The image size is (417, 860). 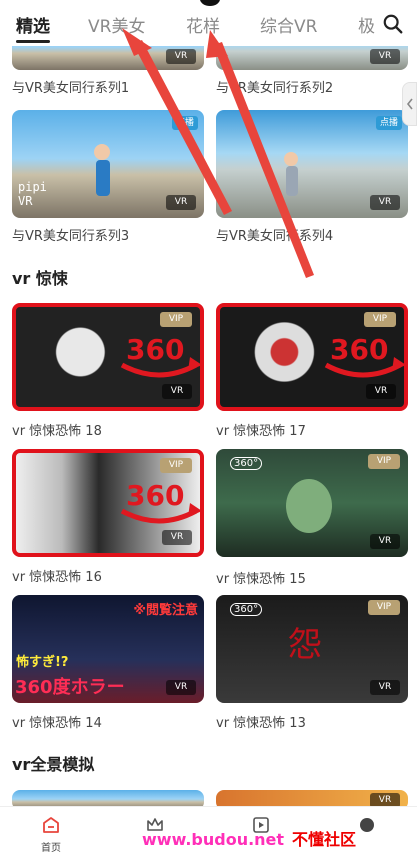 What do you see at coordinates (108, 575) in the screenshot?
I see `video-title: vr 惊悚恐怖 16` at bounding box center [108, 575].